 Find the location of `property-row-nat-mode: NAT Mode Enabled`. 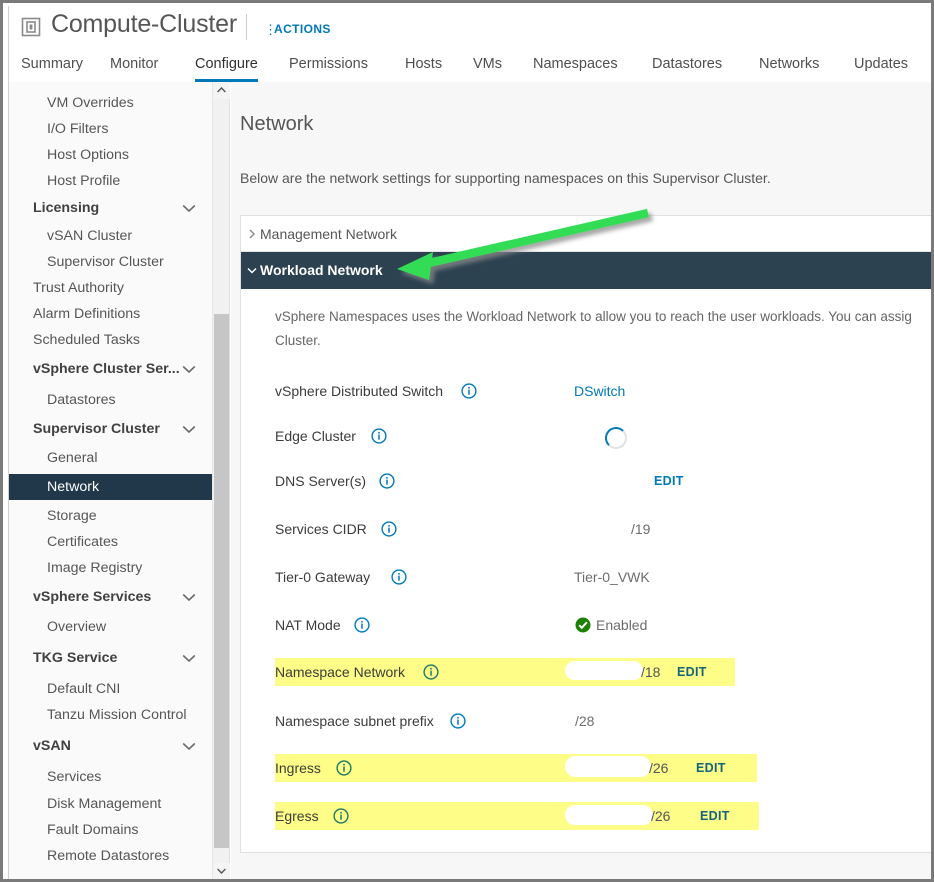

property-row-nat-mode: NAT Mode Enabled is located at coordinates (505, 625).